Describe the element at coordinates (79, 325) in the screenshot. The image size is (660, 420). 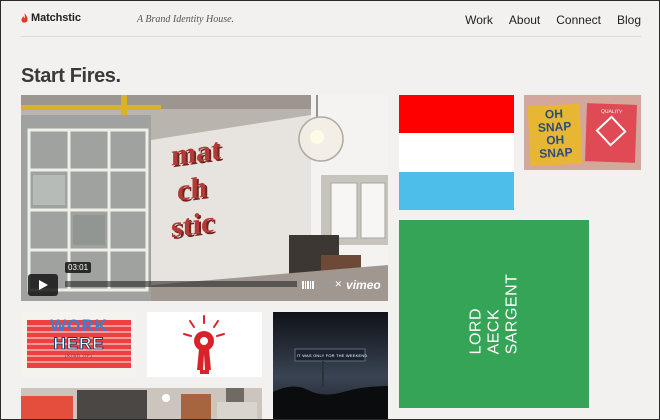
I see `work-word: WORK` at that location.